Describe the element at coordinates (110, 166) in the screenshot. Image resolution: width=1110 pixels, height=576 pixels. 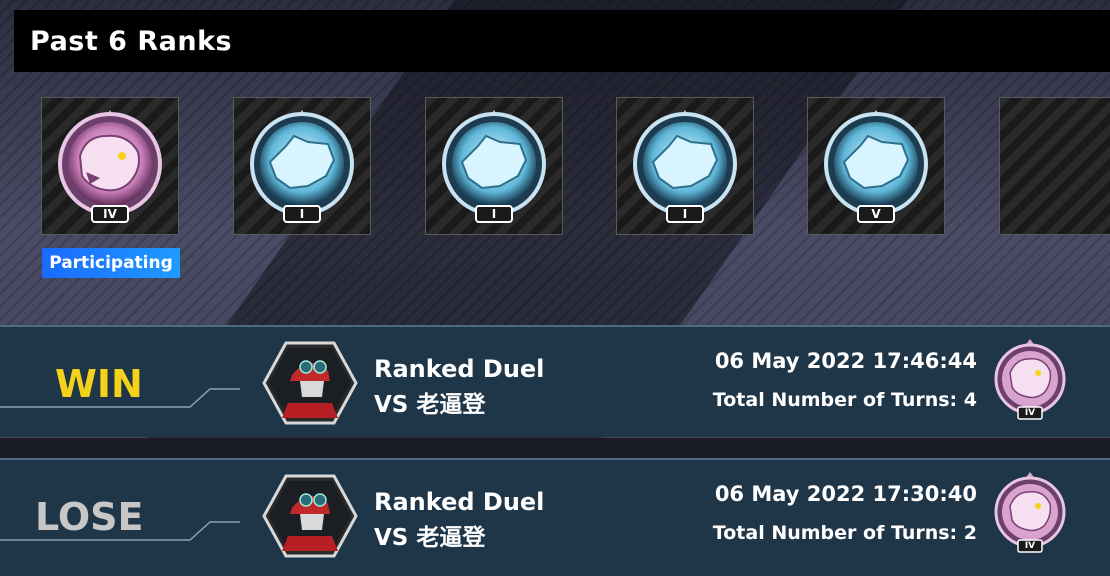
I see `rank-tile-1: IV` at that location.